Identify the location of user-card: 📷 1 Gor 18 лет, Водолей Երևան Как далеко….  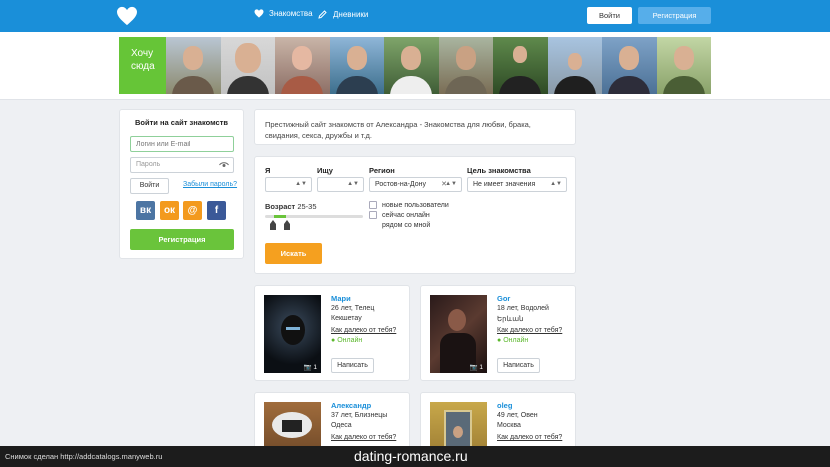
(498, 333).